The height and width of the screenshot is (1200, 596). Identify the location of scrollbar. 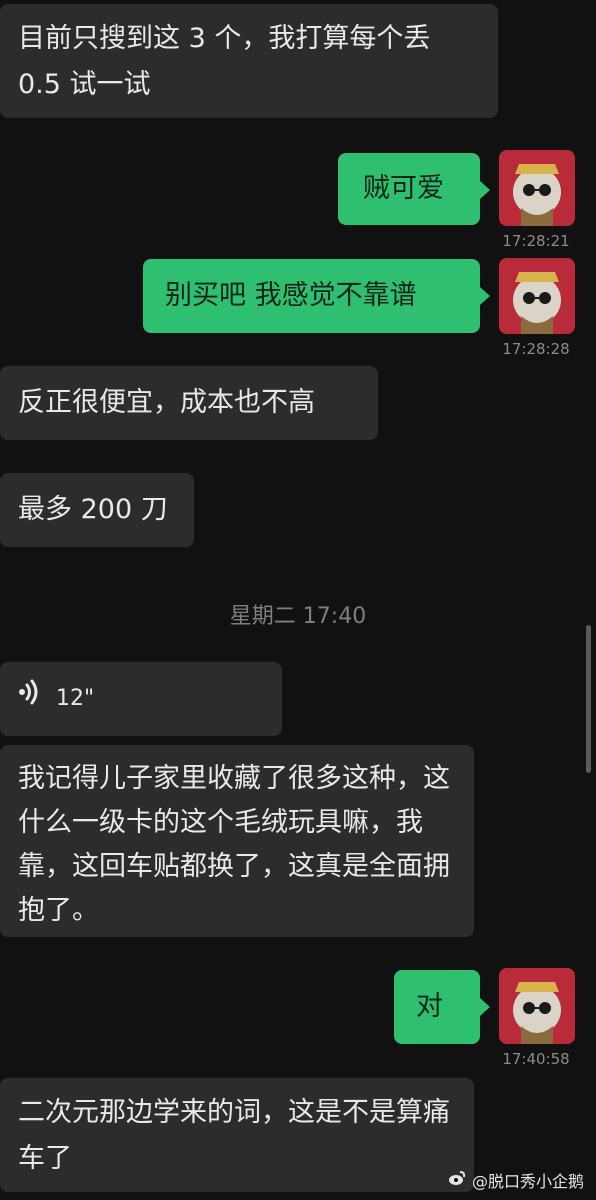
(588, 699).